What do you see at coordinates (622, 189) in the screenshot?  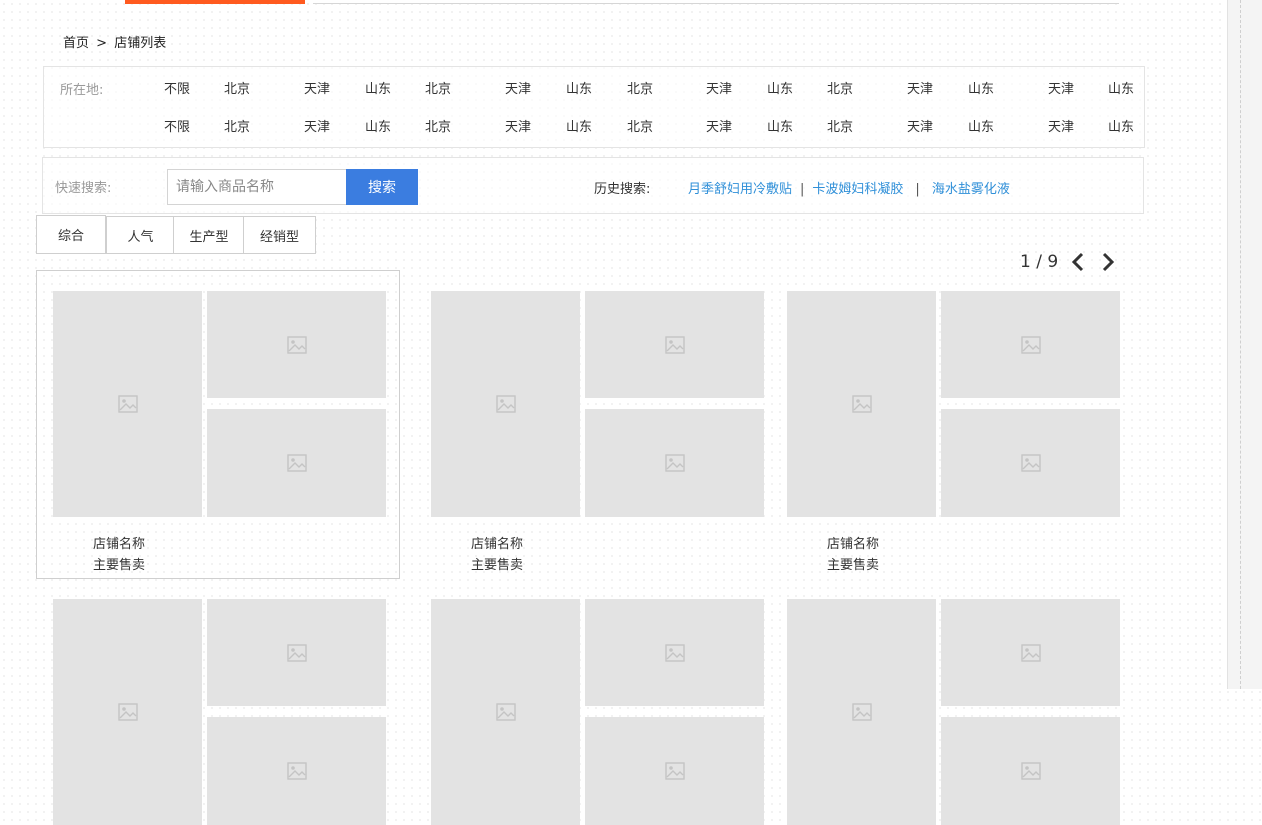 I see `history-search-label: 历史搜索:` at bounding box center [622, 189].